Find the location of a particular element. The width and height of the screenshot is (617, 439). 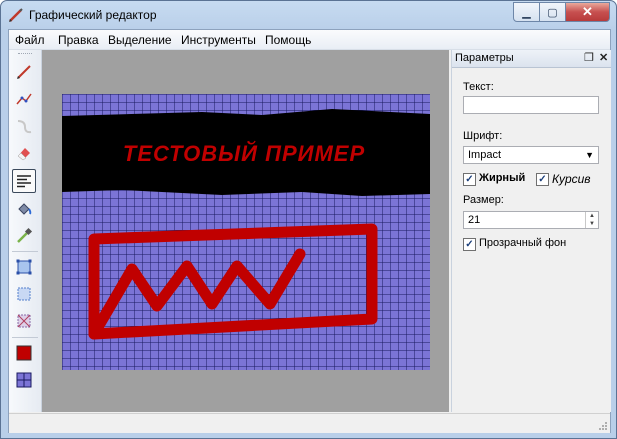

minimize-icon: ▁ is located at coordinates (526, 12).